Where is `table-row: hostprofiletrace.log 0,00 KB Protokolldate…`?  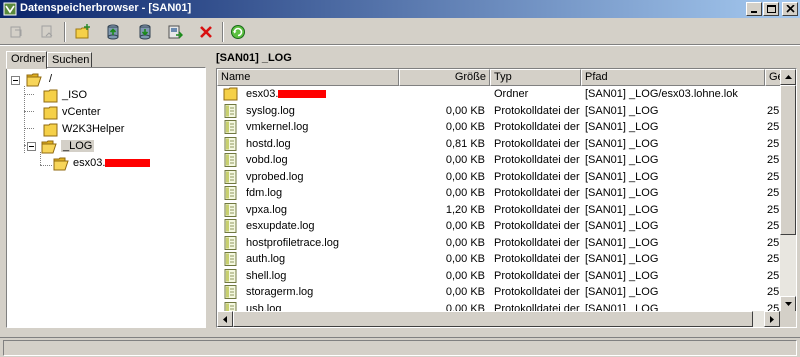
table-row: hostprofiletrace.log 0,00 KB Protokolldate… is located at coordinates (499, 243).